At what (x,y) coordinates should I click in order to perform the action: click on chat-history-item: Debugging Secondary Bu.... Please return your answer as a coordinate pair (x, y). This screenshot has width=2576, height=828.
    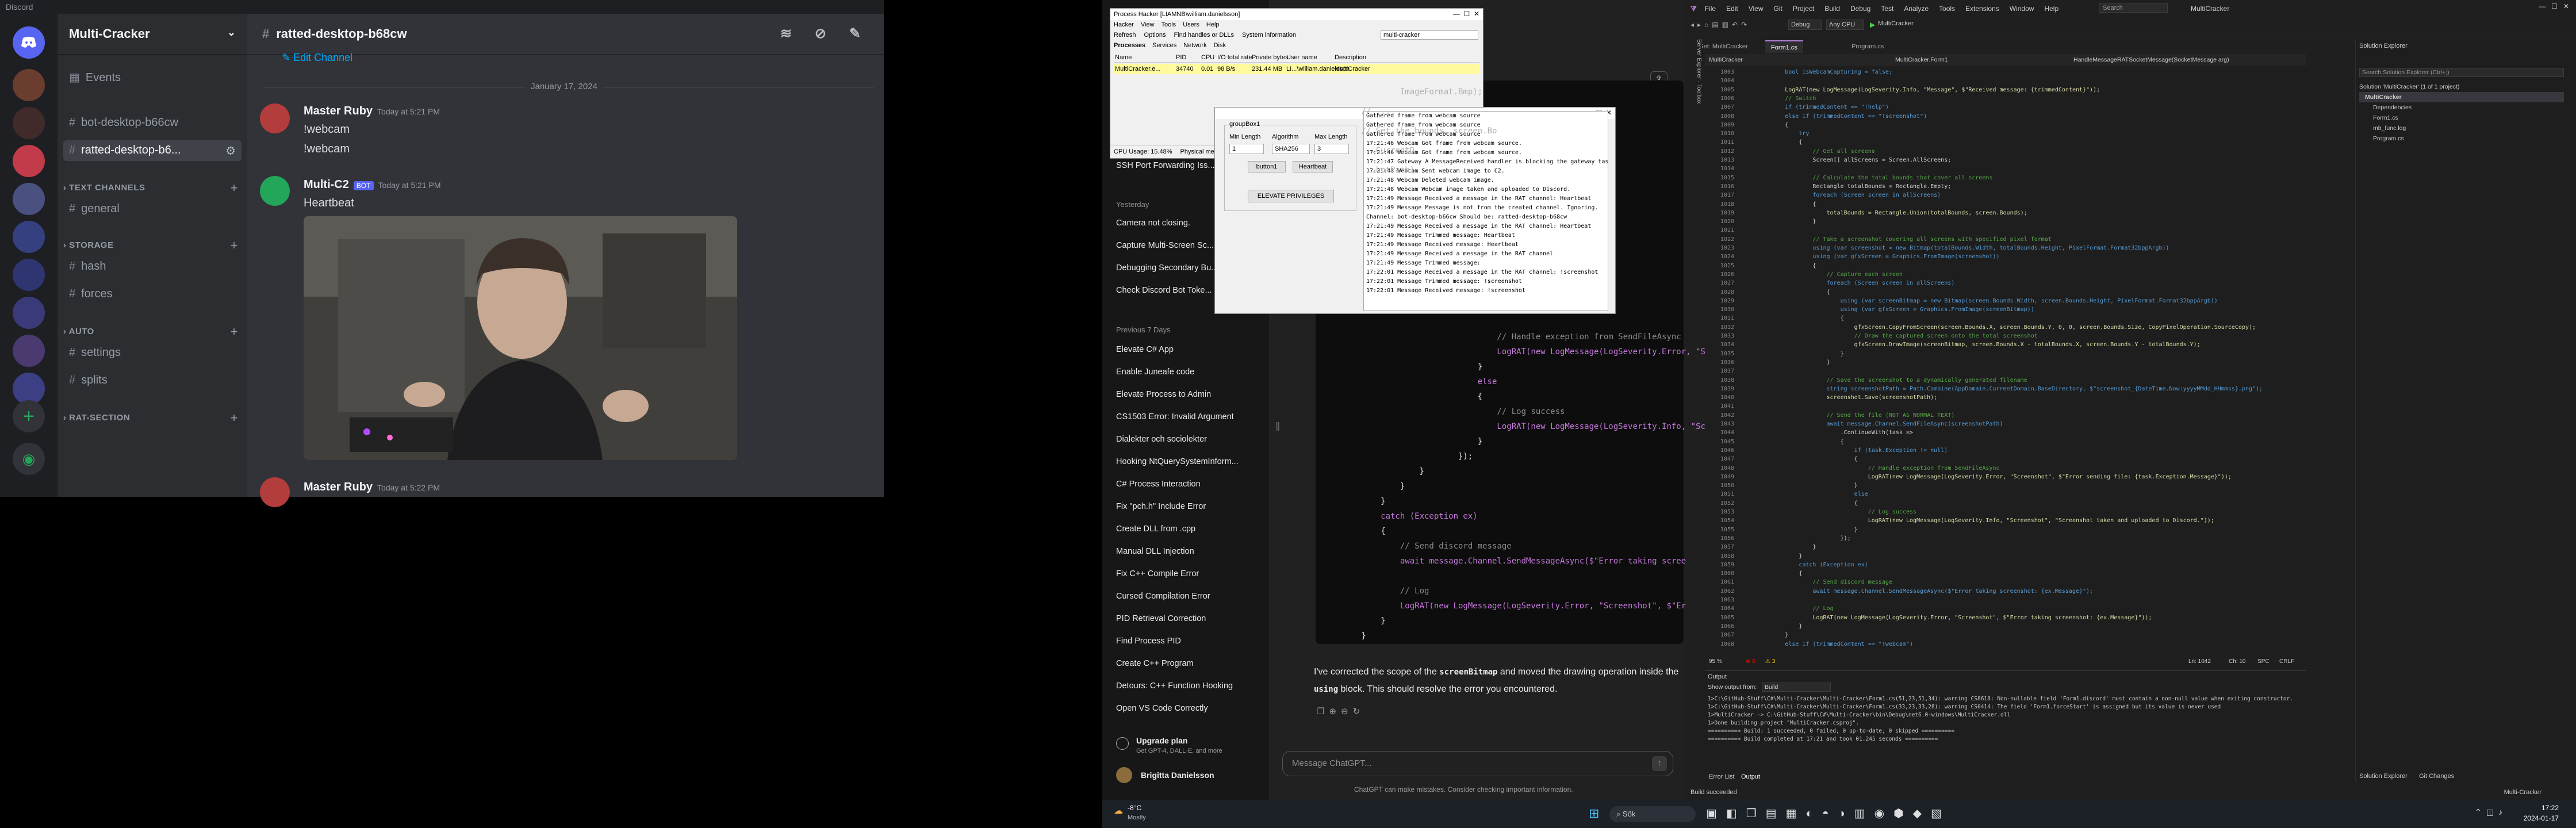
    Looking at the image, I should click on (1191, 268).